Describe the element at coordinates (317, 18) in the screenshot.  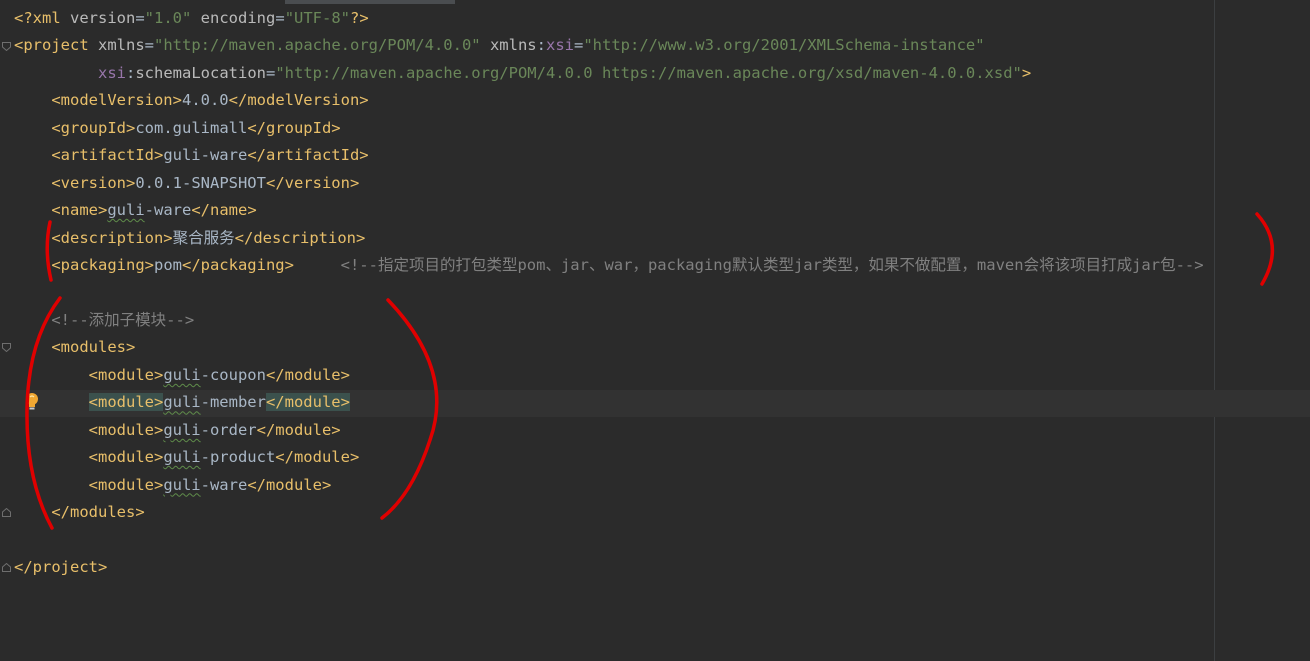
I see `code-token: "UTF-8"` at that location.